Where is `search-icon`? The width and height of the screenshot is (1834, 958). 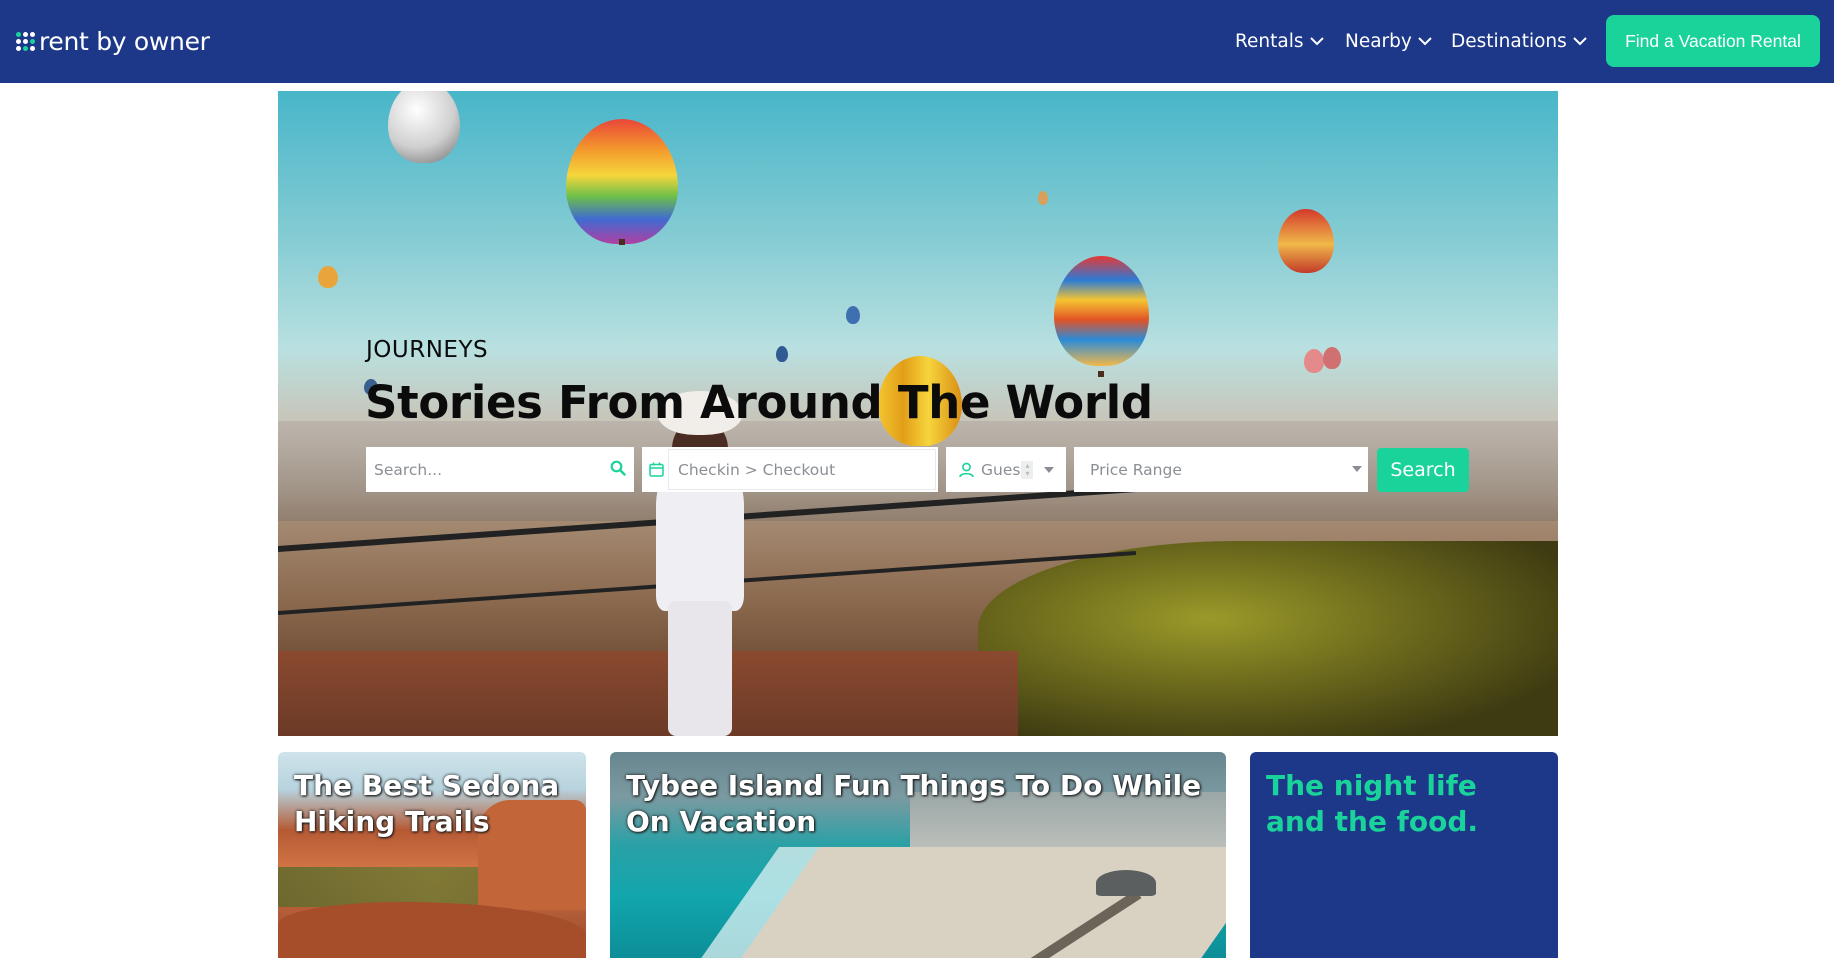 search-icon is located at coordinates (618, 468).